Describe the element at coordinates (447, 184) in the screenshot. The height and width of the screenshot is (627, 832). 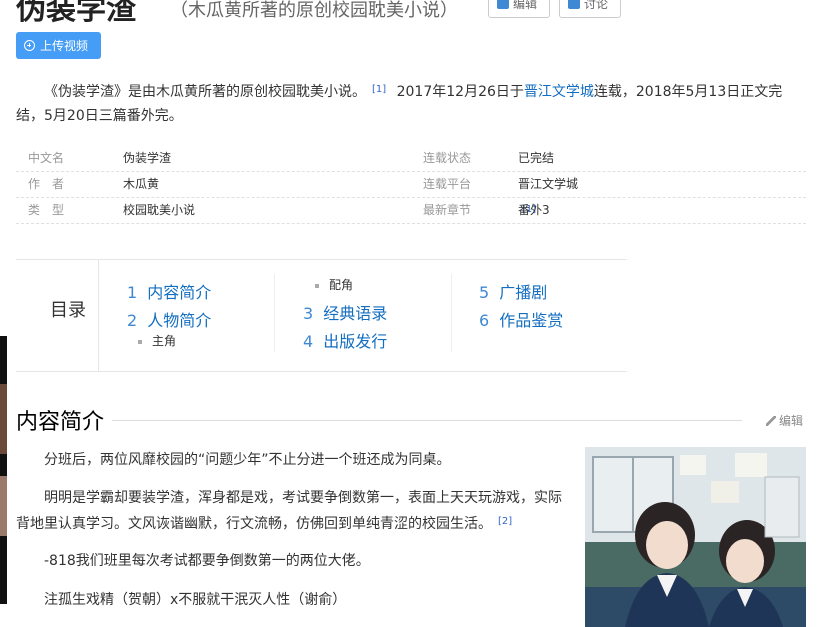
I see `info-key: 连载平台` at that location.